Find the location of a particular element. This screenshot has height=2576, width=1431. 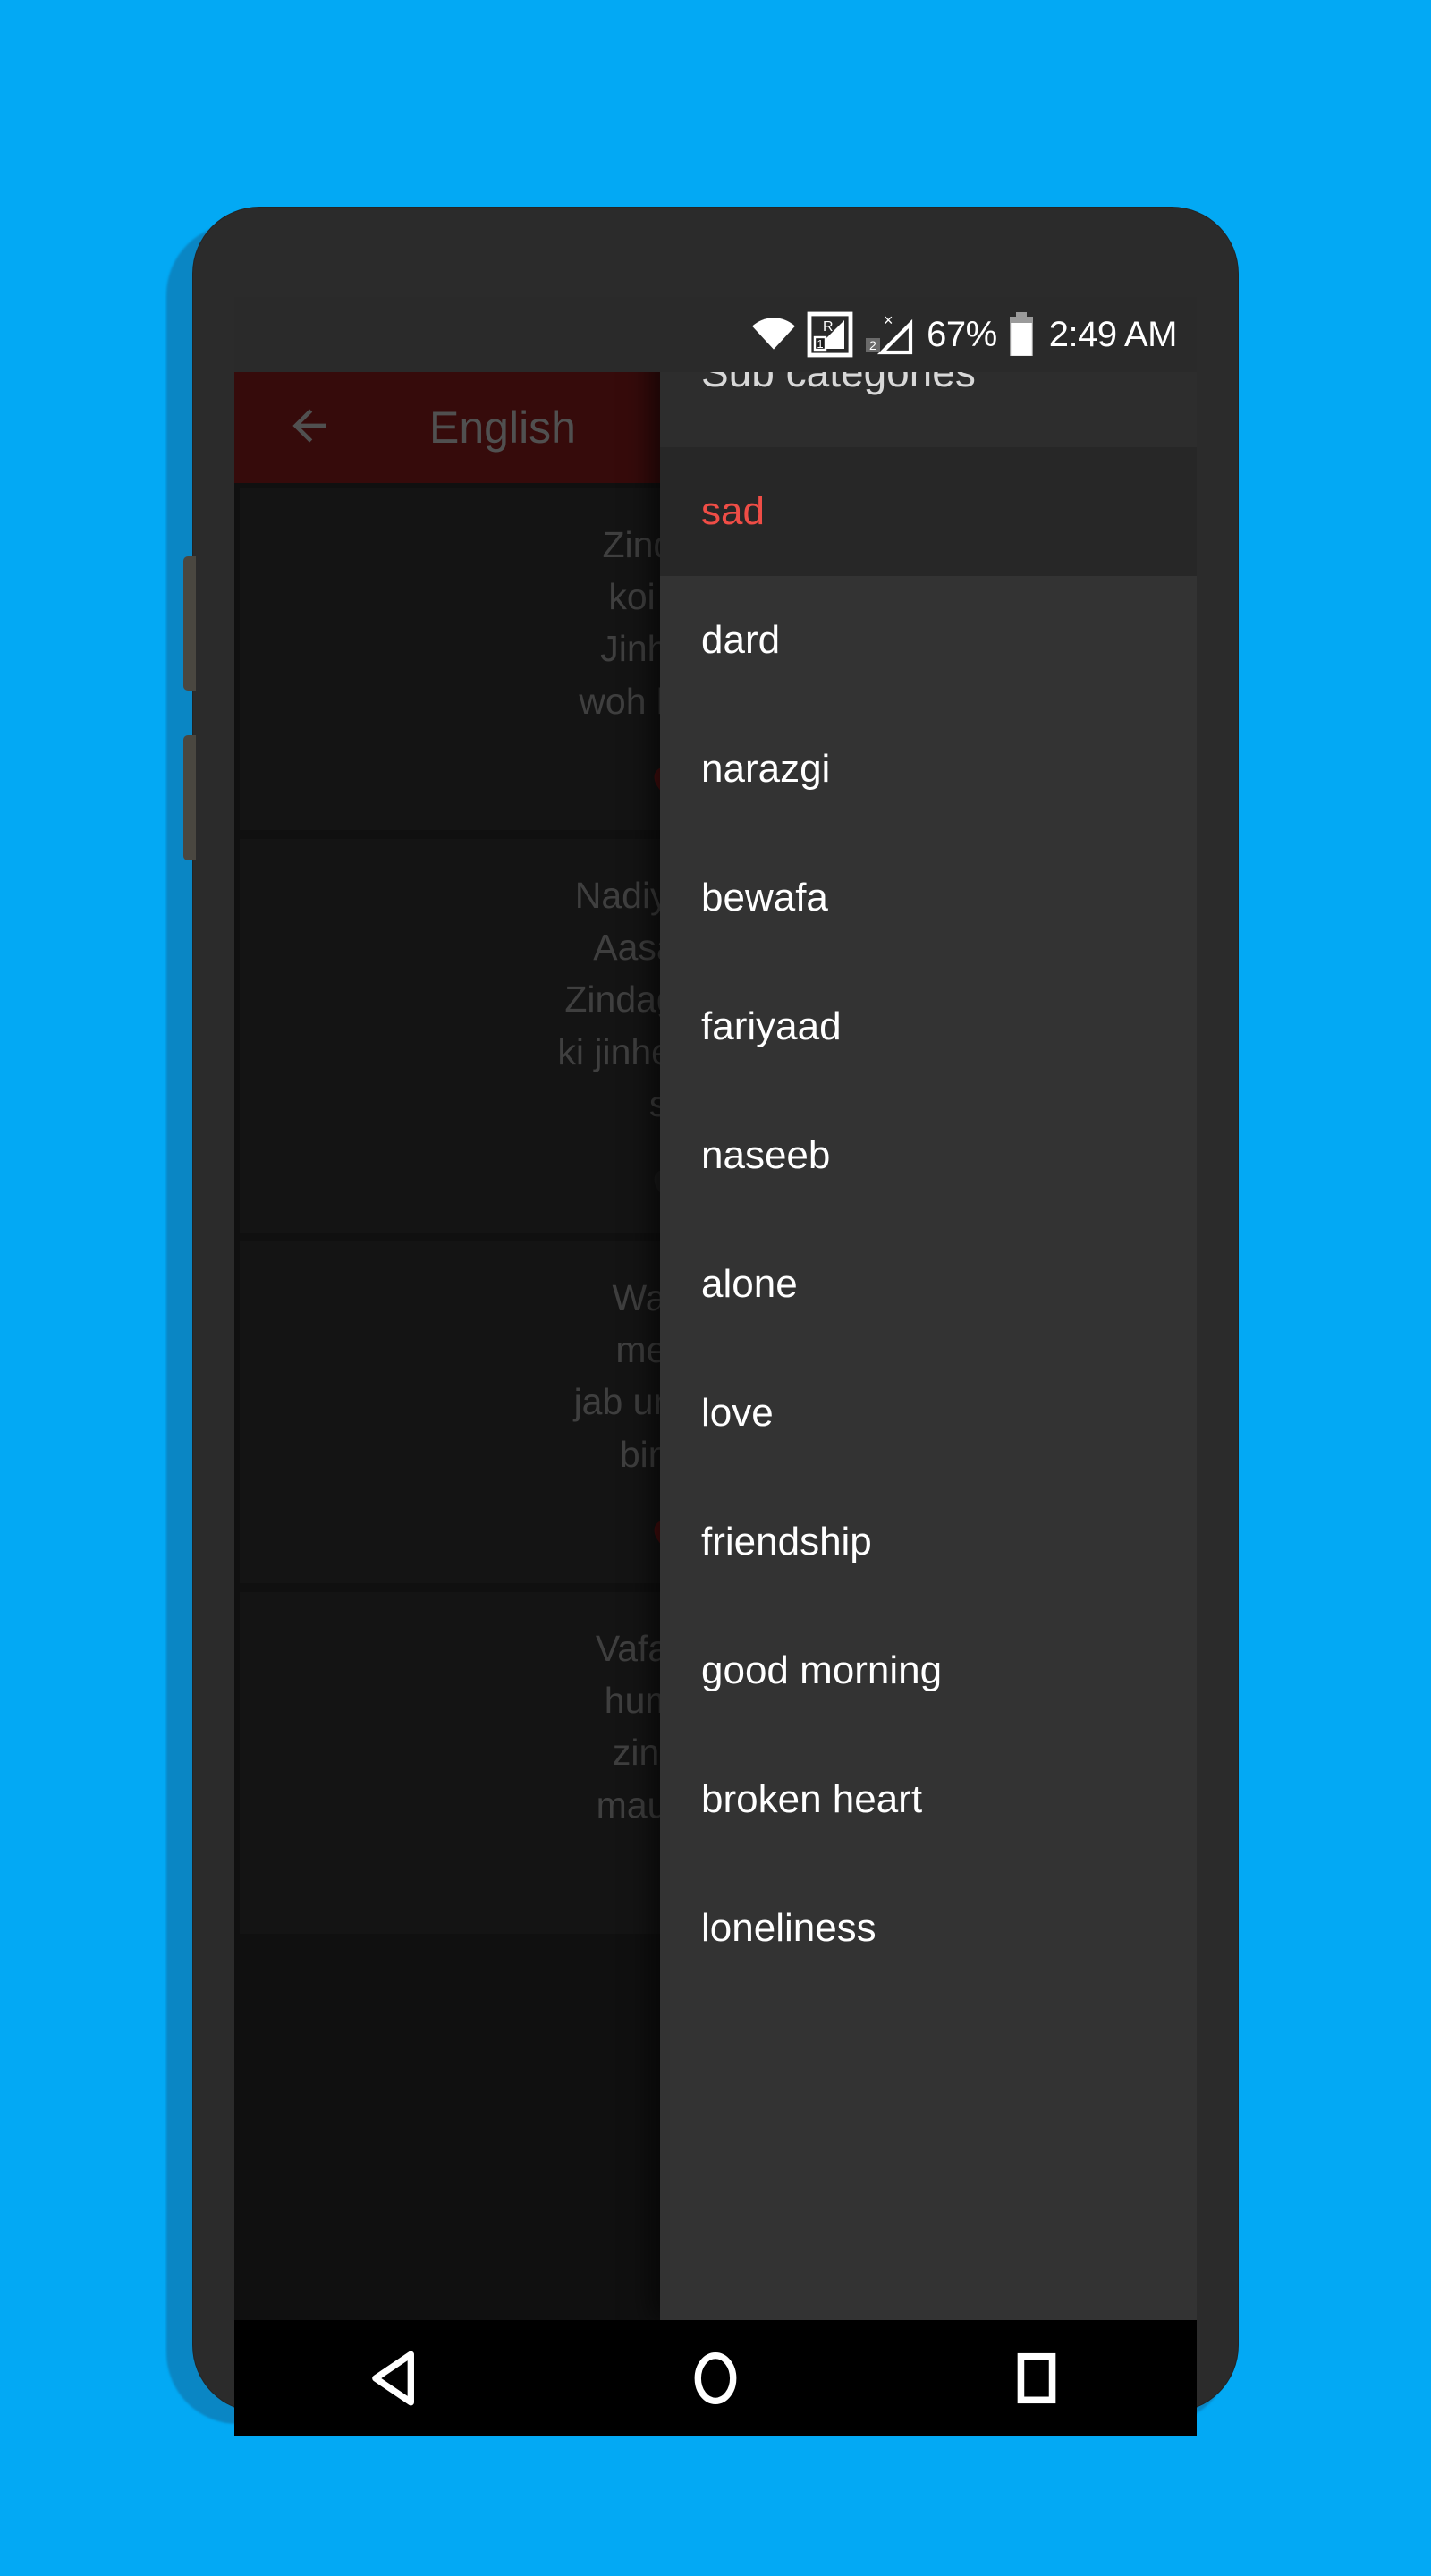

drawer-item-label: fariyaad is located at coordinates (772, 1026).